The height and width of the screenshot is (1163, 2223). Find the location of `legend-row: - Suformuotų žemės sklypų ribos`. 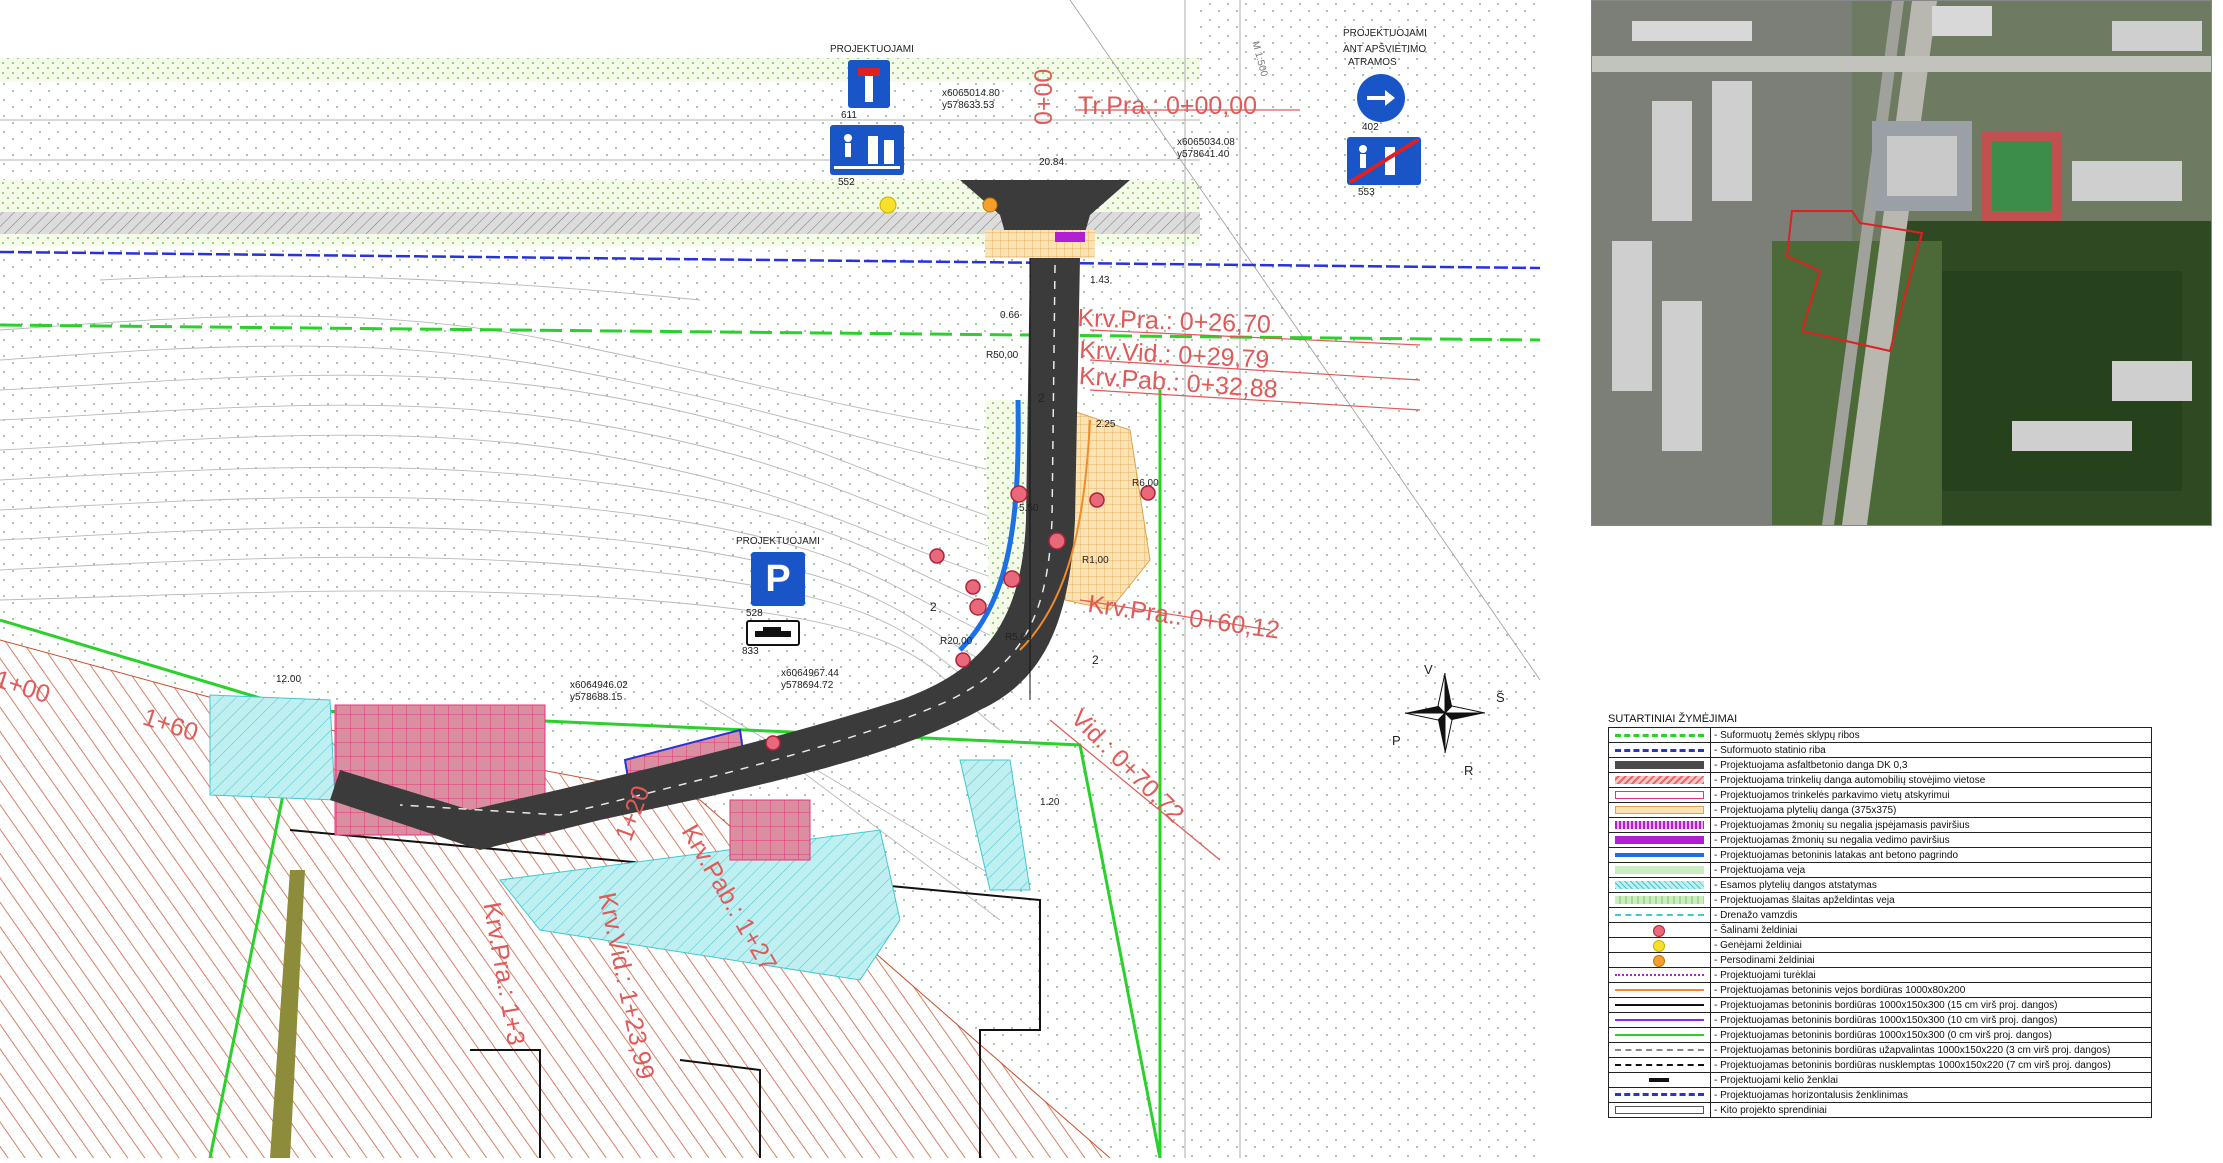

legend-row: - Suformuotų žemės sklypų ribos is located at coordinates (1880, 735).